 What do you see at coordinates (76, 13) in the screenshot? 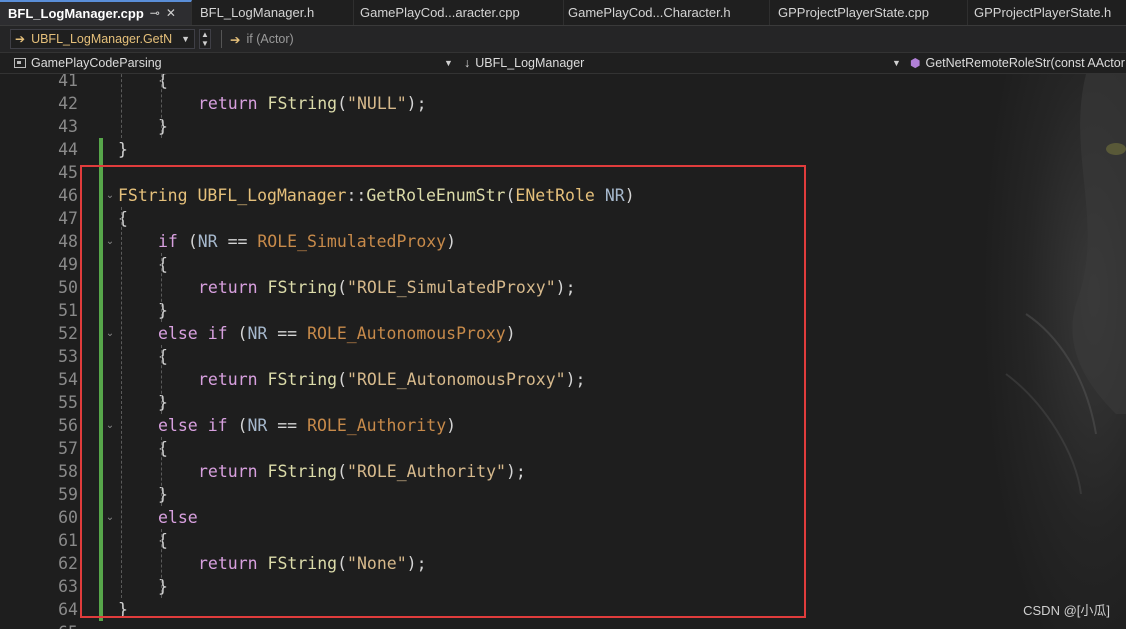
I see `tab-label: BFL_LogManager.cpp` at bounding box center [76, 13].